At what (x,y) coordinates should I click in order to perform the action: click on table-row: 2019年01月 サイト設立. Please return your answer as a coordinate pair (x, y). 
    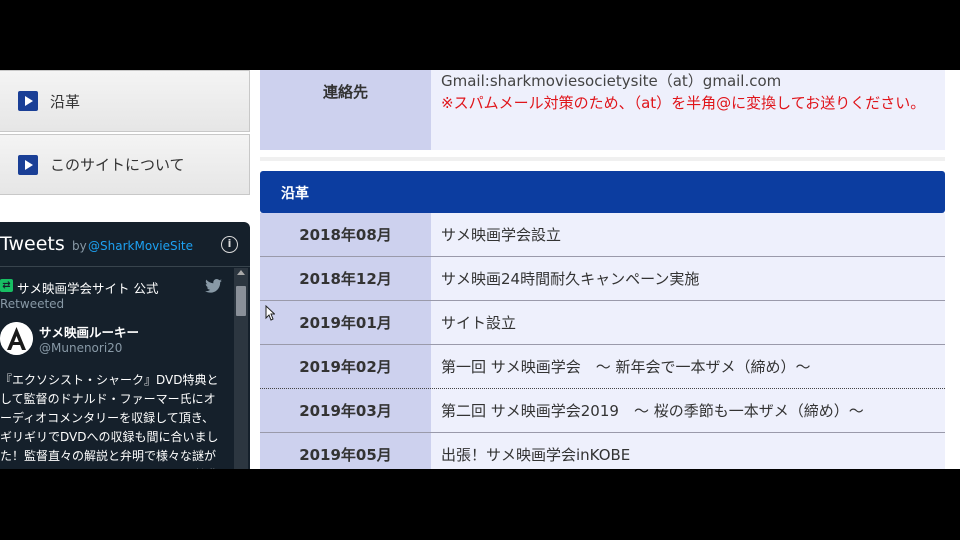
    Looking at the image, I should click on (602, 323).